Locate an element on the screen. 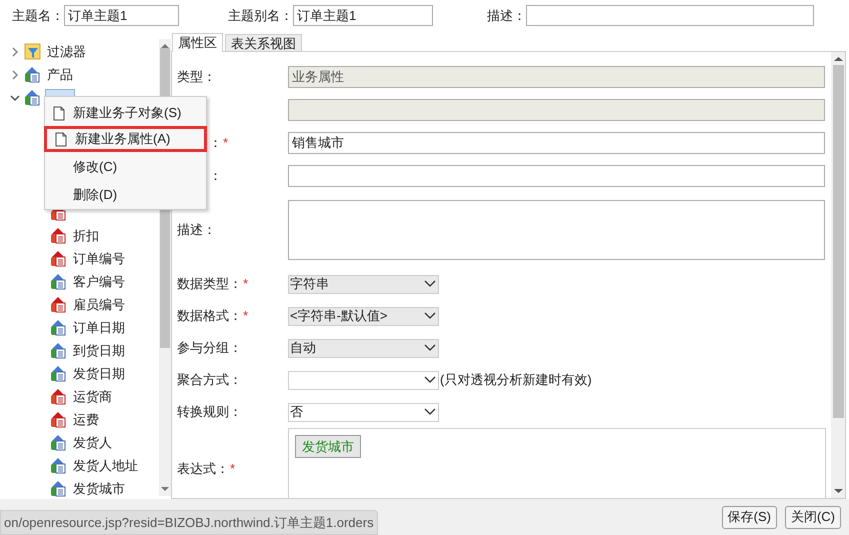 This screenshot has height=535, width=849. field-label: 聚合方式： is located at coordinates (209, 380).